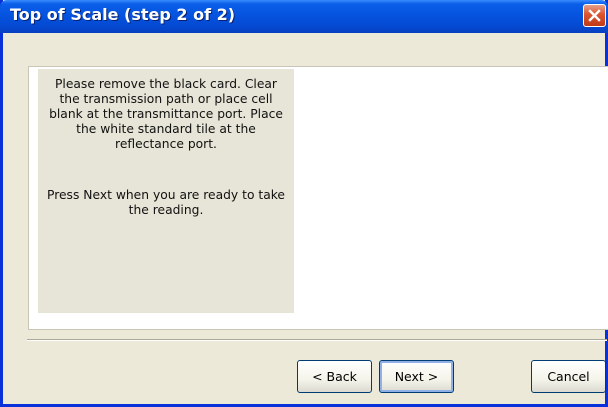 The width and height of the screenshot is (608, 407). Describe the element at coordinates (416, 376) in the screenshot. I see `next-button: Next >` at that location.